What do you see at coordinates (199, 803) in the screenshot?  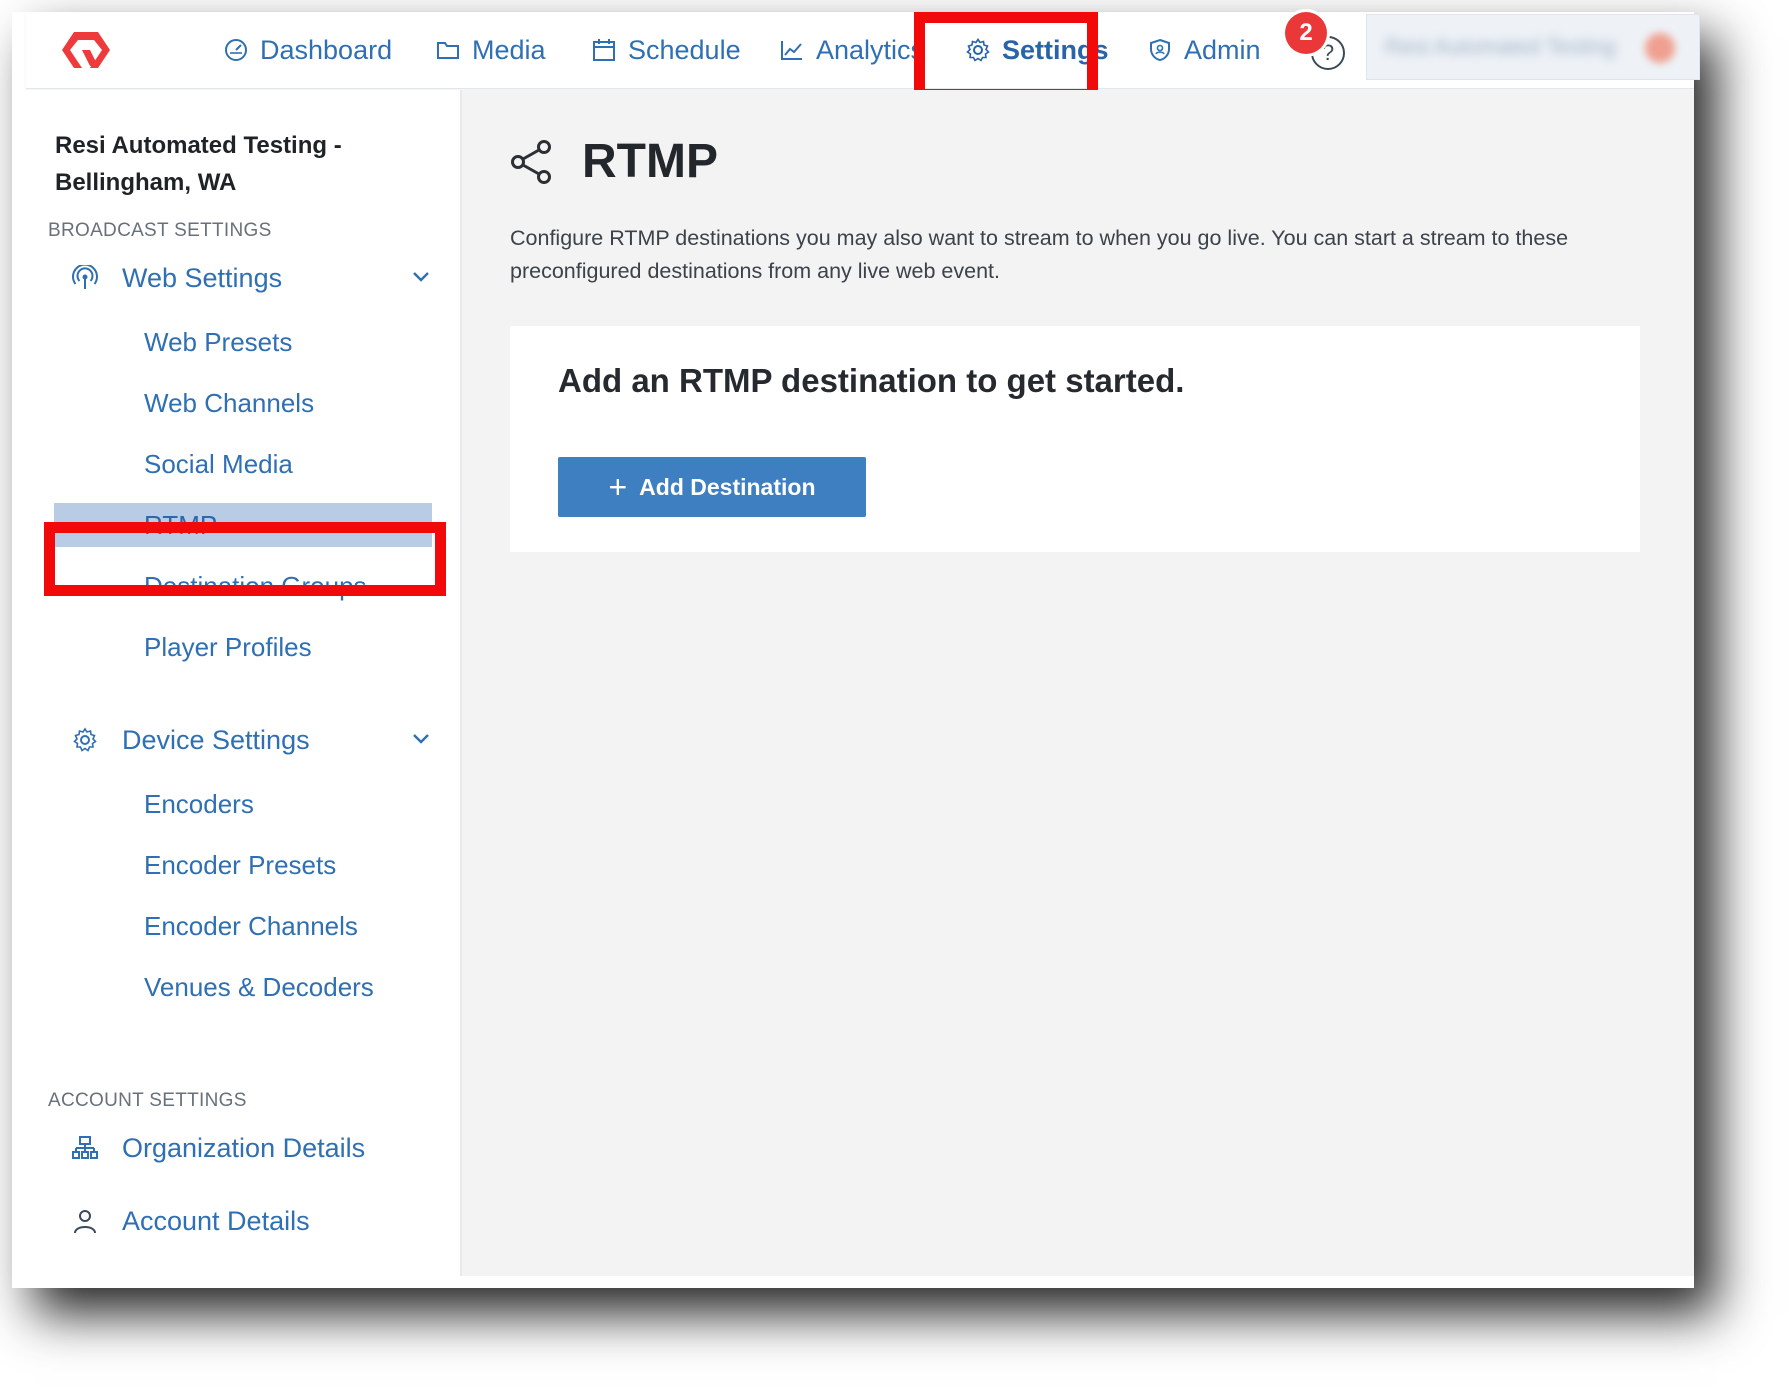 I see `sidebar-item-label: Encoders` at bounding box center [199, 803].